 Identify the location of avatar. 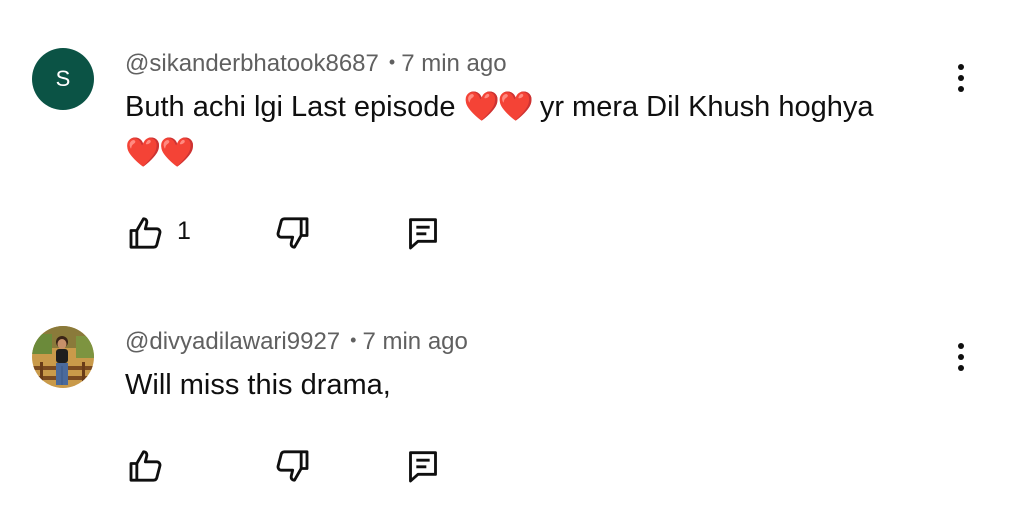
(63, 357).